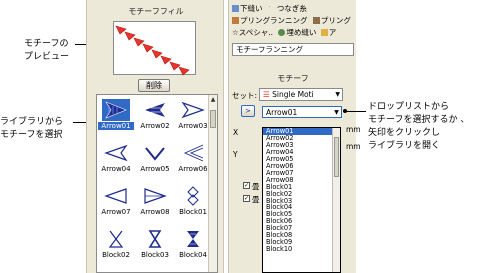  What do you see at coordinates (301, 249) in the screenshot?
I see `dropdown-item: Block10` at bounding box center [301, 249].